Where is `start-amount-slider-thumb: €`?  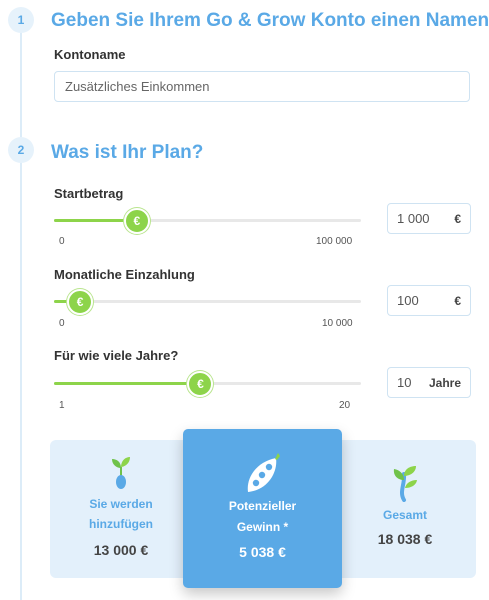 start-amount-slider-thumb: € is located at coordinates (136, 221).